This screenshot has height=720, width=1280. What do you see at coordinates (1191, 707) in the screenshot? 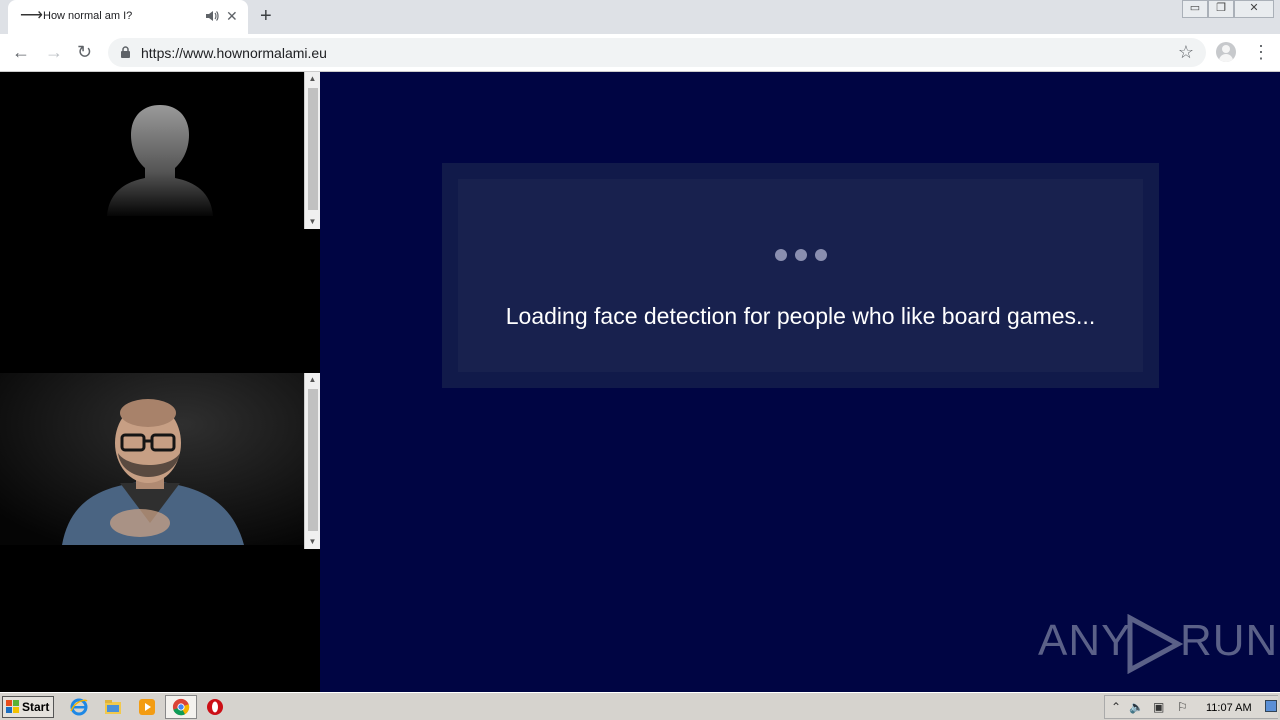
I see `system-tray: ⌃ 🔈 ▣ ⚐ 11:07 AM` at bounding box center [1191, 707].